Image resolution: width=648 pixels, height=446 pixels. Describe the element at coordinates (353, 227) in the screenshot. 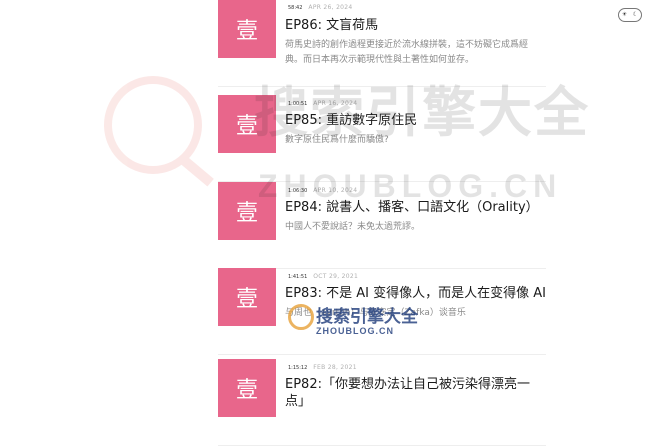

I see `episode-summary: 中國人不愛說話？未免太過荒謬。` at that location.